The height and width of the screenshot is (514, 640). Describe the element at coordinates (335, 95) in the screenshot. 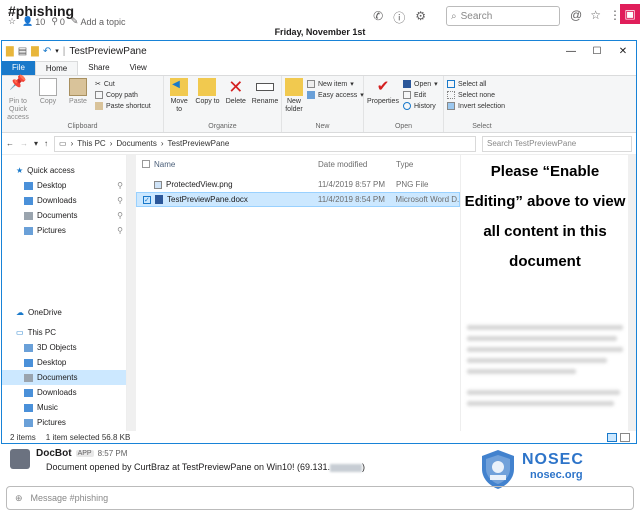

I see `easy-access-button: Easy access ▾` at that location.